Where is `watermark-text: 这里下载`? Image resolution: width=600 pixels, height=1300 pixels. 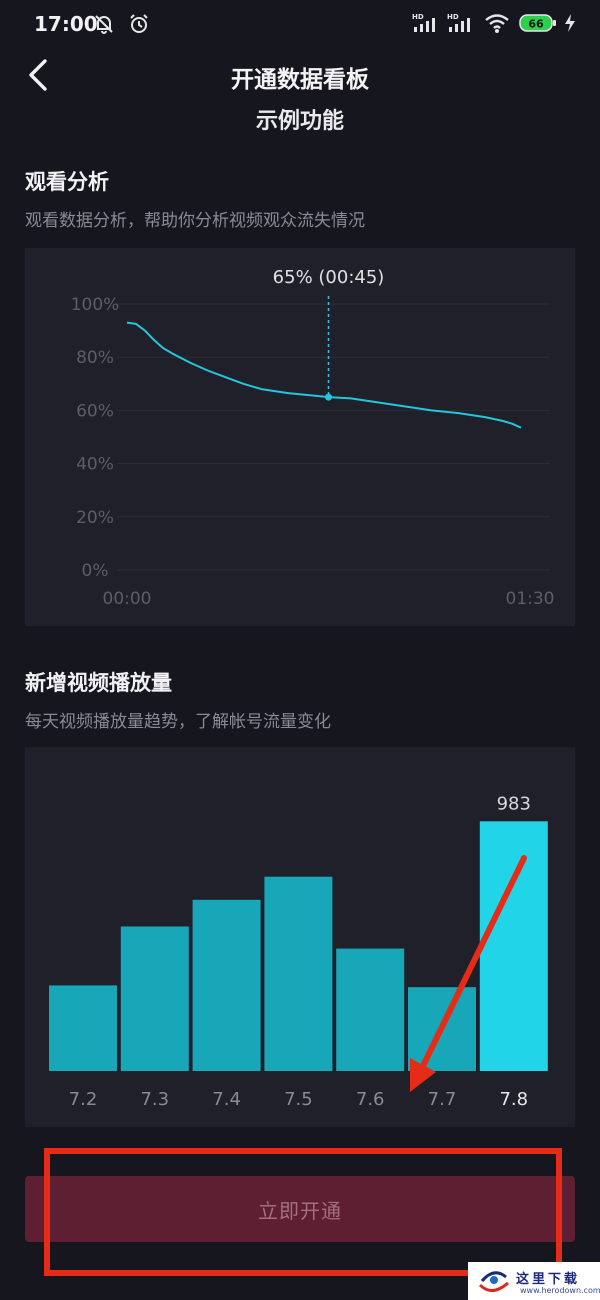 watermark-text: 这里下载 is located at coordinates (548, 1279).